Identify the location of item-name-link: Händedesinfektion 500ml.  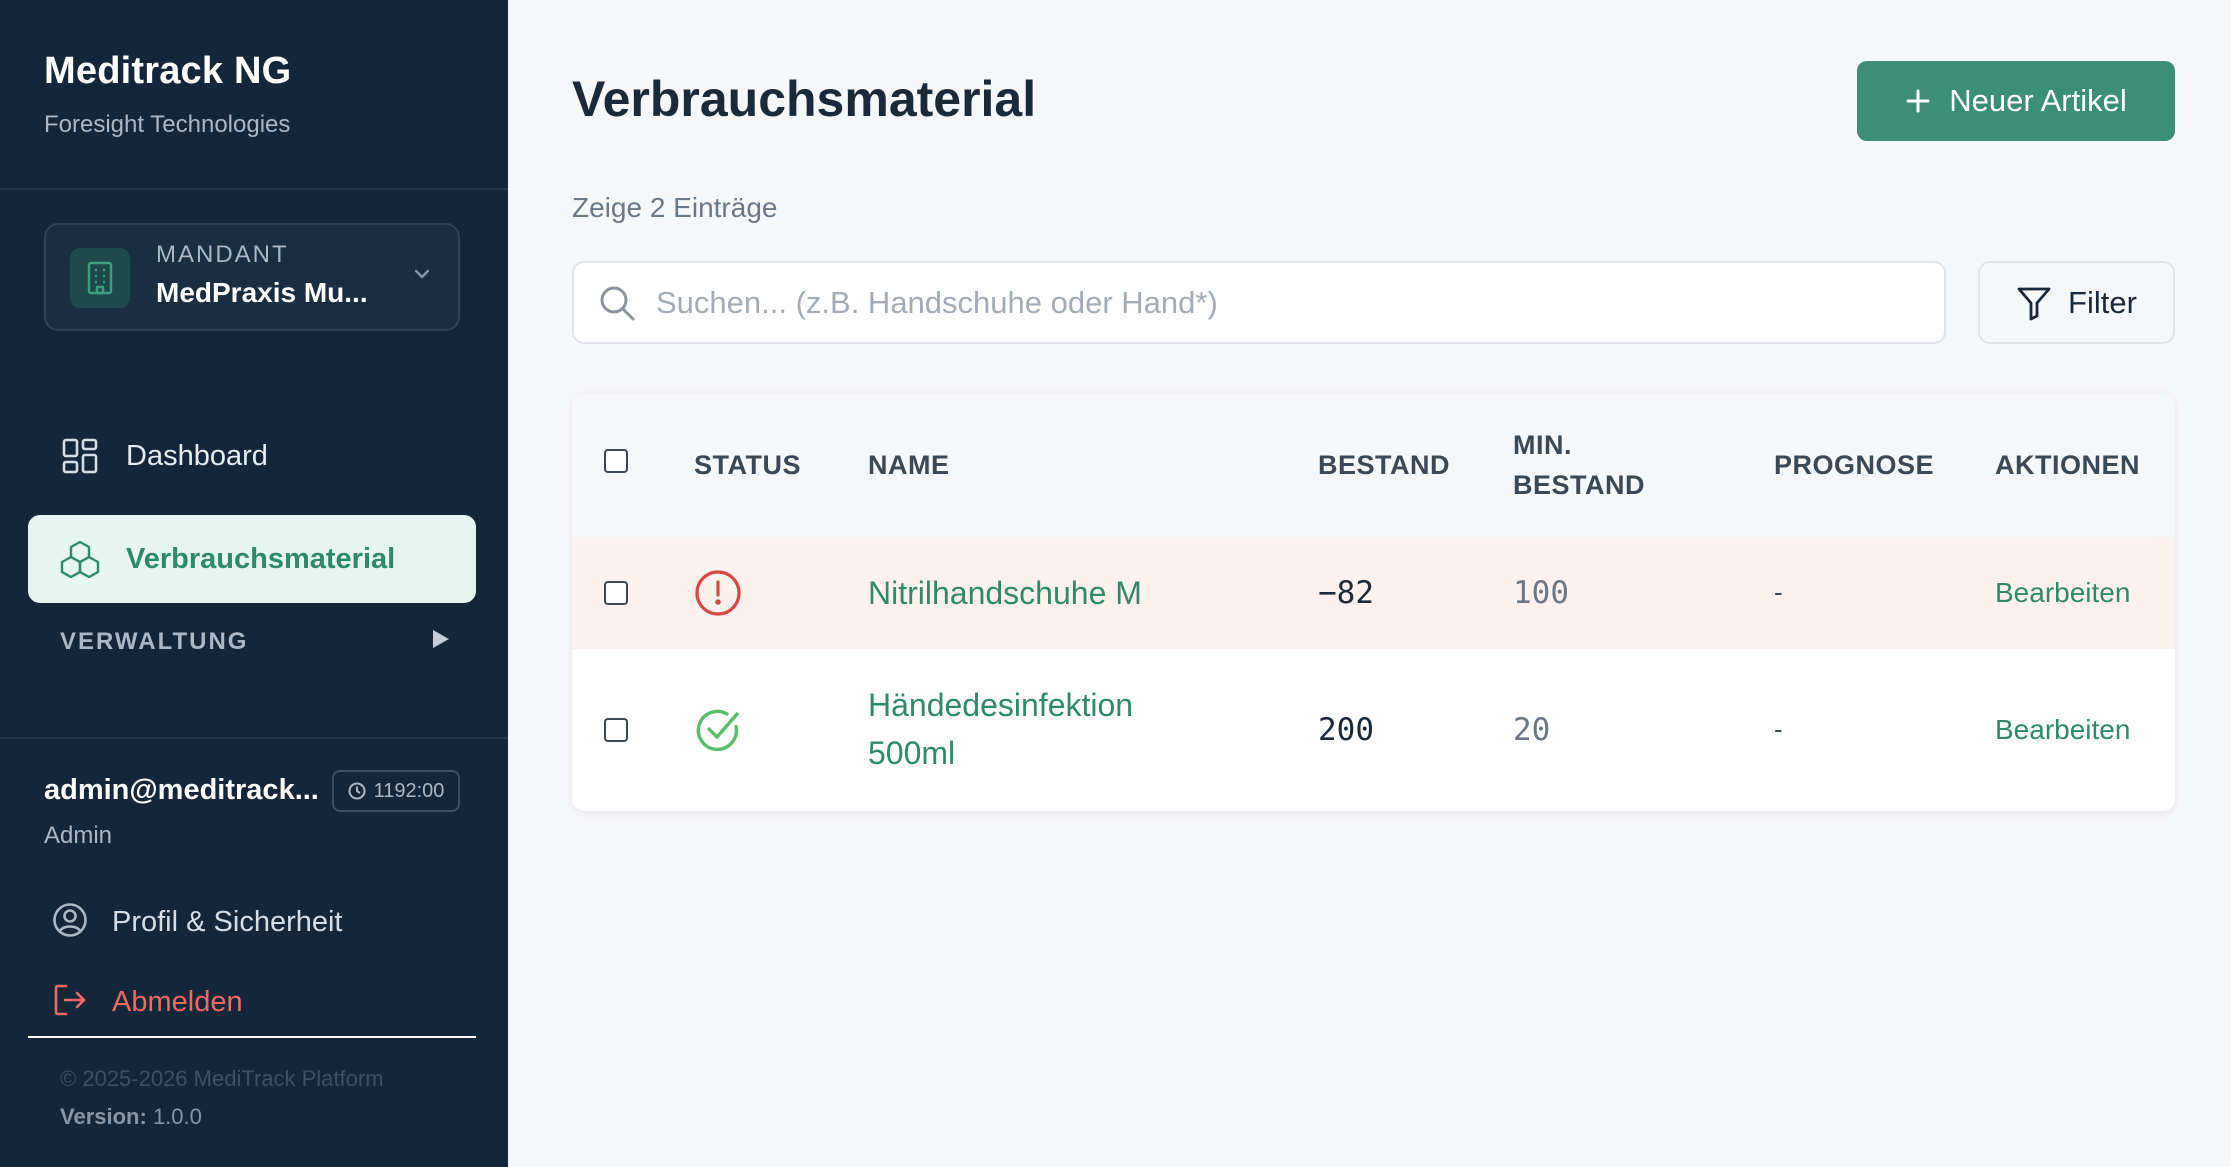
(1000, 729).